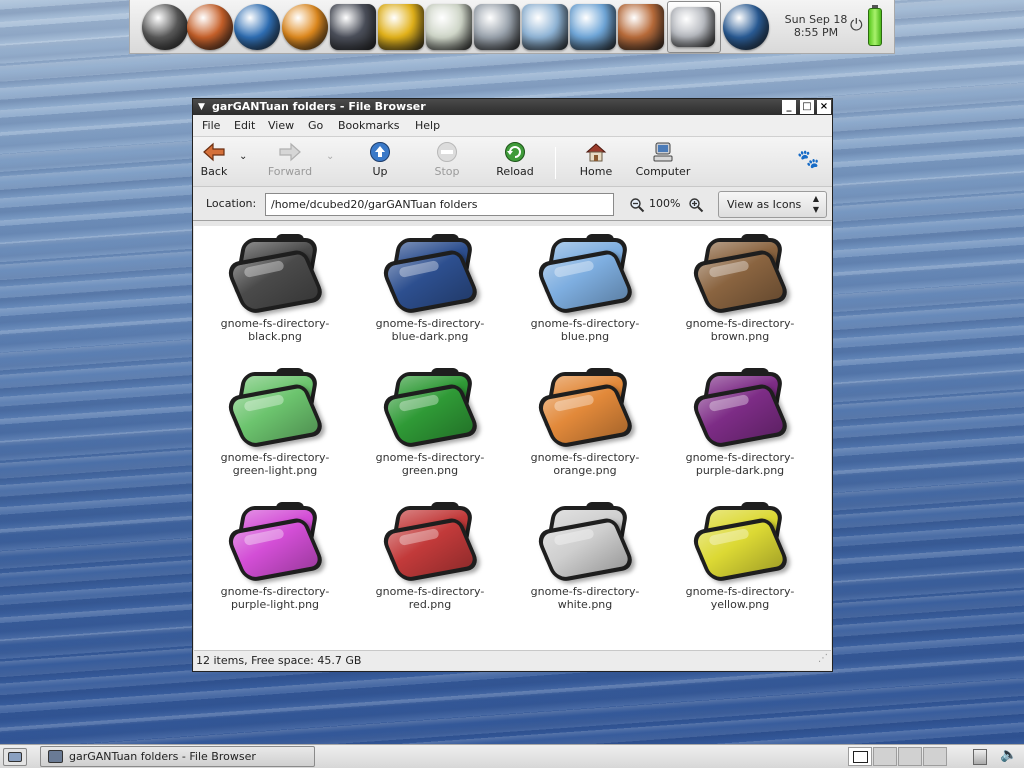  I want to click on menu-edit: Edit, so click(244, 125).